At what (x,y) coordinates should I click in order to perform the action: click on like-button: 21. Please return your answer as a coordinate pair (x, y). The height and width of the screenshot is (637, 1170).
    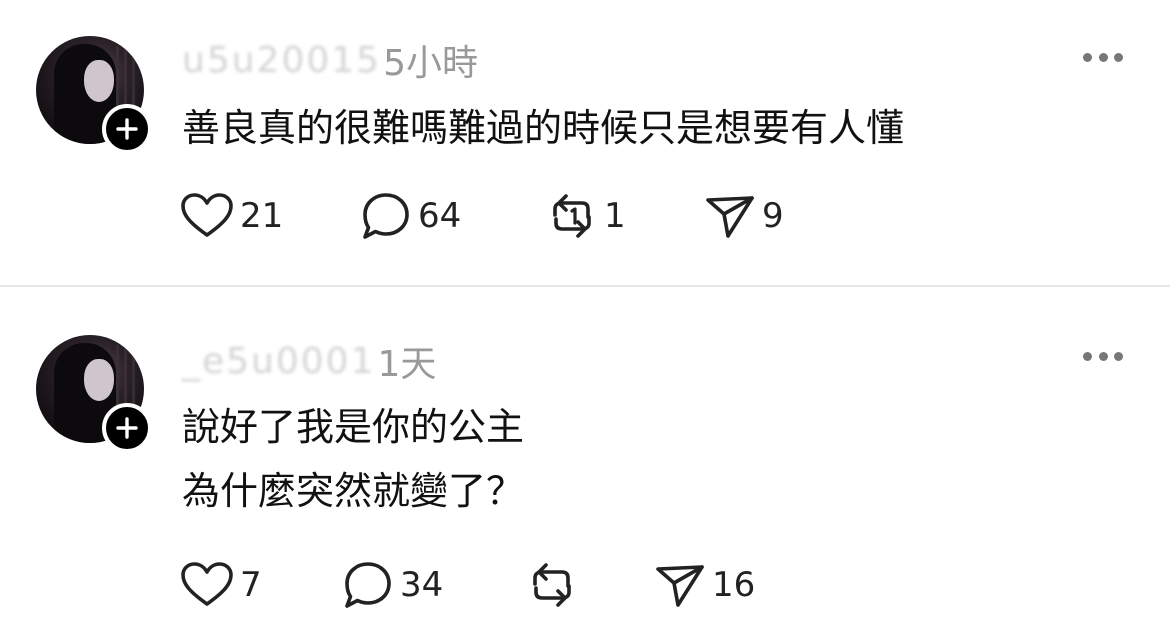
    Looking at the image, I should click on (231, 216).